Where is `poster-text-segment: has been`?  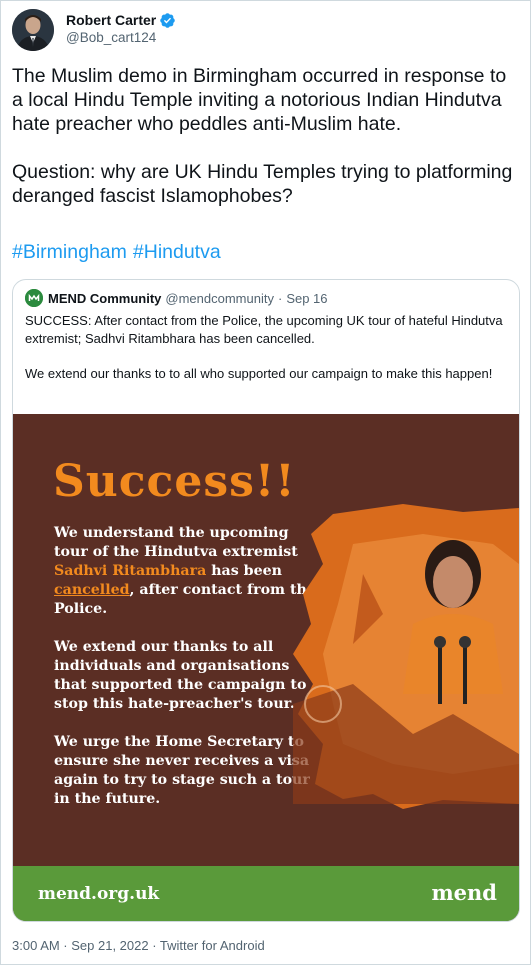 poster-text-segment: has been is located at coordinates (244, 571).